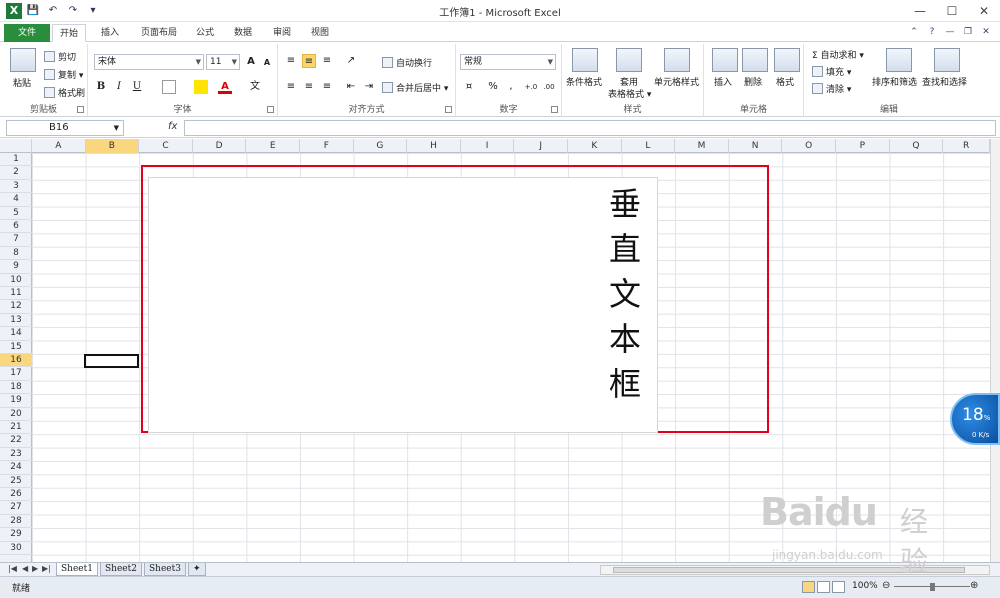  What do you see at coordinates (291, 87) in the screenshot?
I see `align-left-icon: ≡` at bounding box center [291, 87].